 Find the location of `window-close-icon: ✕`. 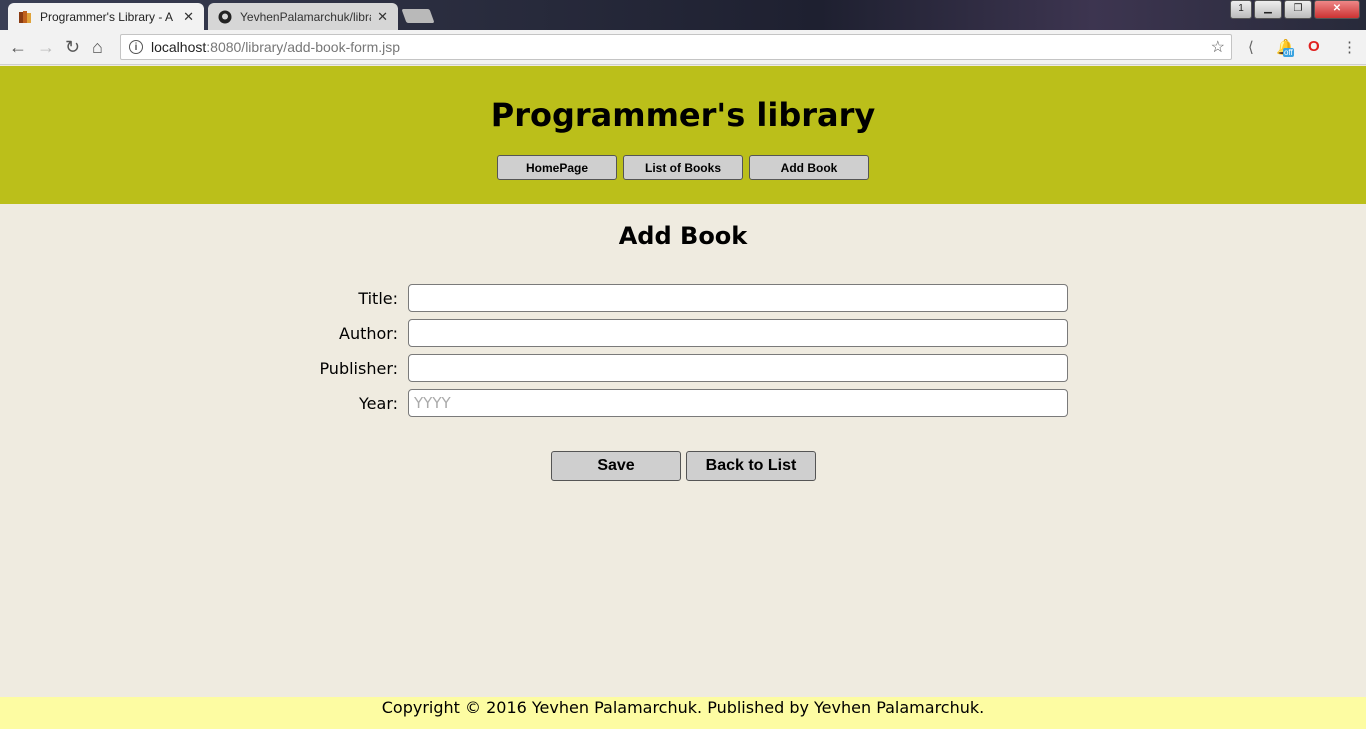

window-close-icon: ✕ is located at coordinates (1337, 9).